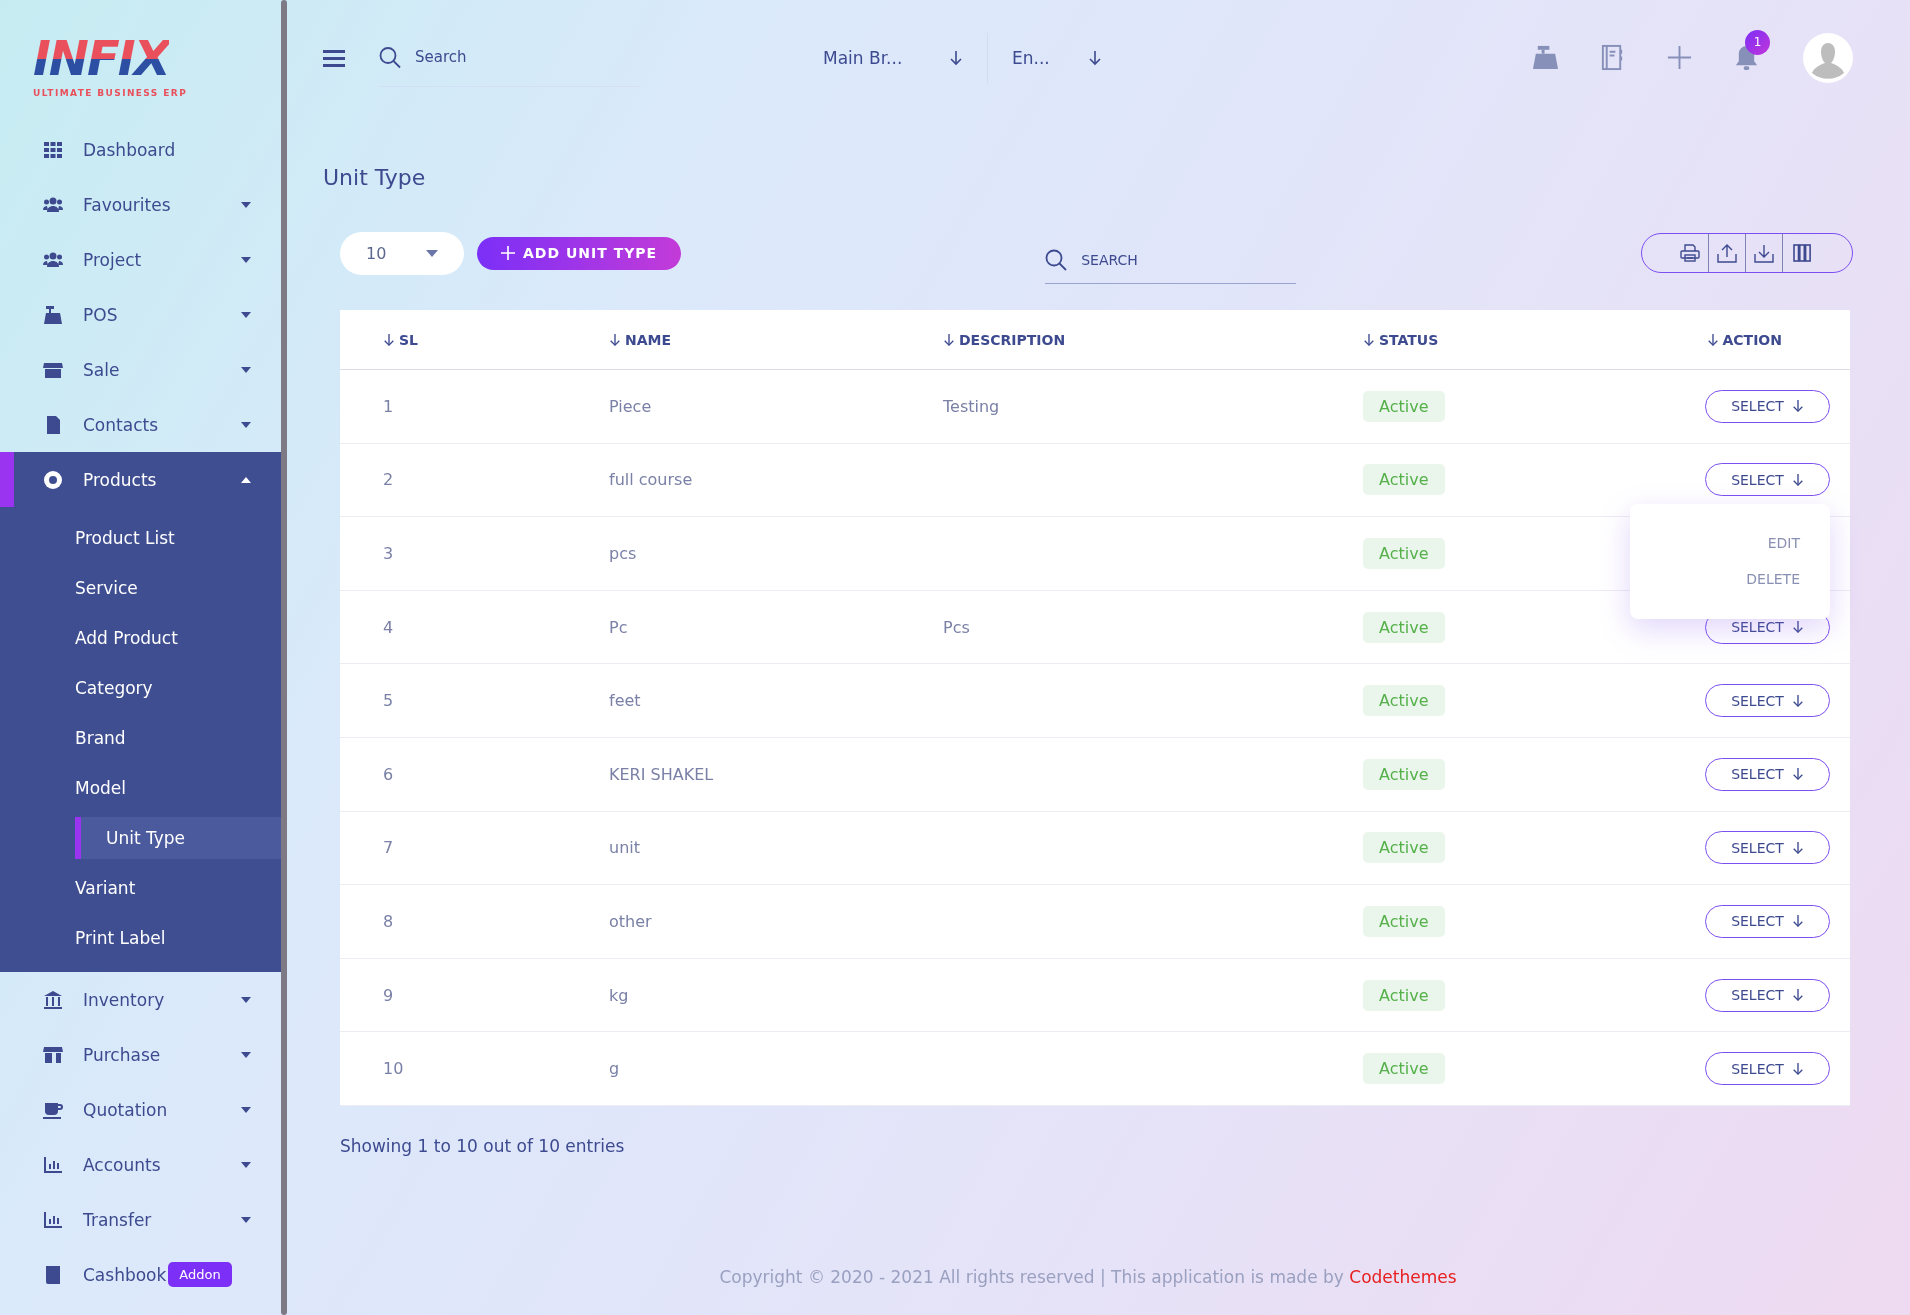 Image resolution: width=1910 pixels, height=1315 pixels. I want to click on download-icon, so click(1764, 253).